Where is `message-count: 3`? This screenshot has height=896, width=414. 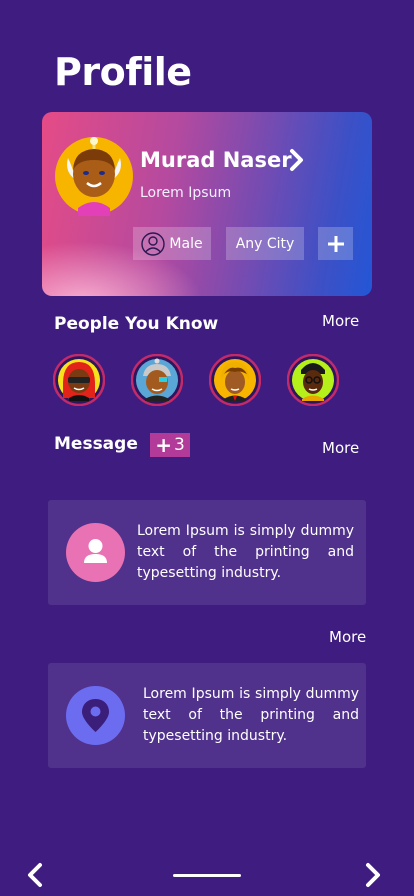
message-count: 3 is located at coordinates (179, 445).